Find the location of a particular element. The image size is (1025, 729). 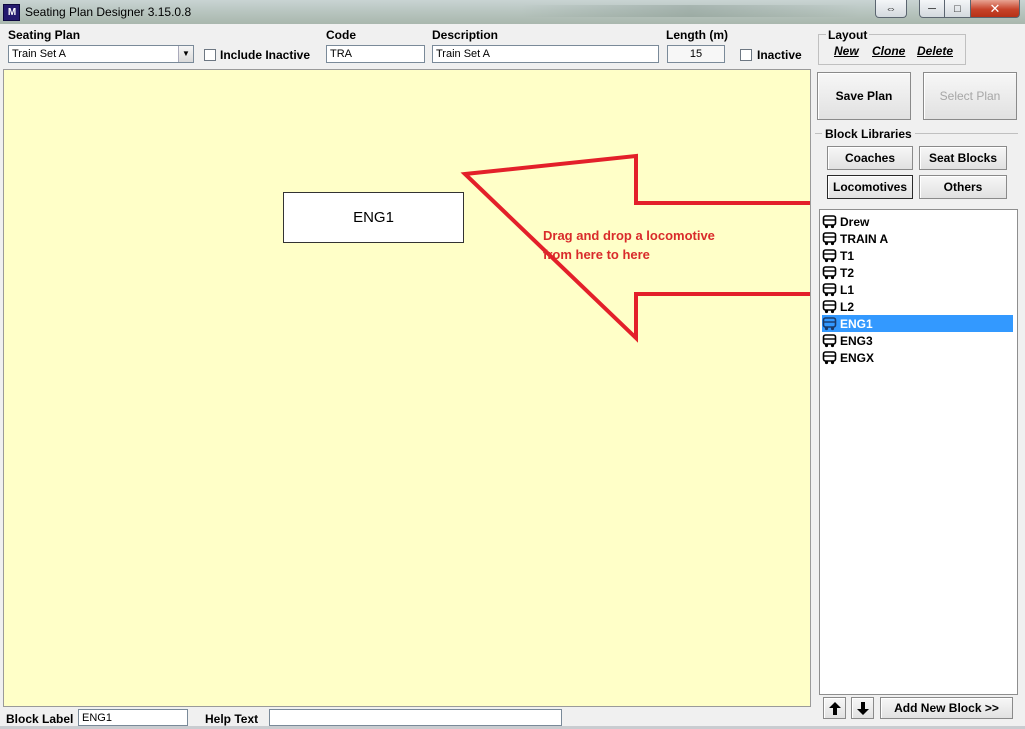

block-label-label: Block Label is located at coordinates (40, 719).